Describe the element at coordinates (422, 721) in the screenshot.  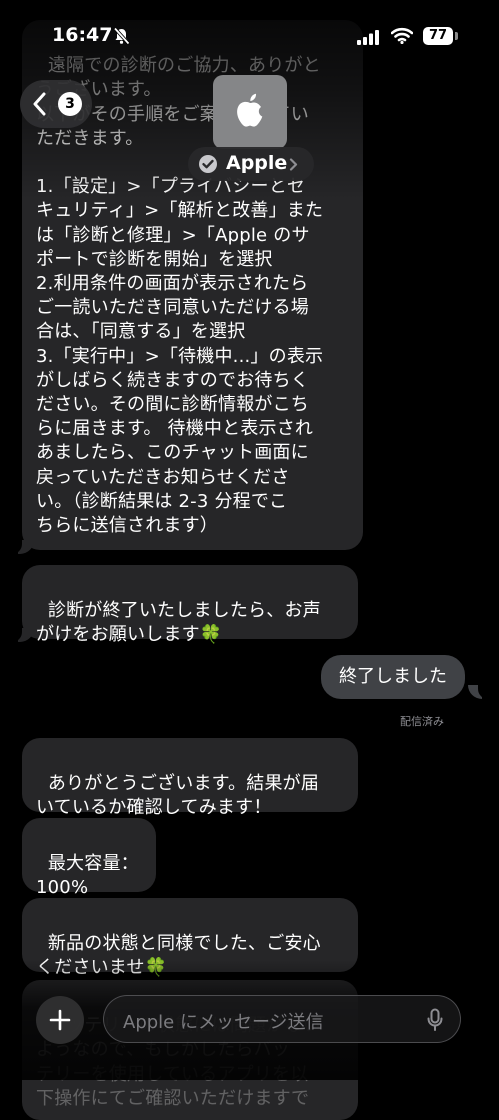
I see `delivery-status: 配信済み` at that location.